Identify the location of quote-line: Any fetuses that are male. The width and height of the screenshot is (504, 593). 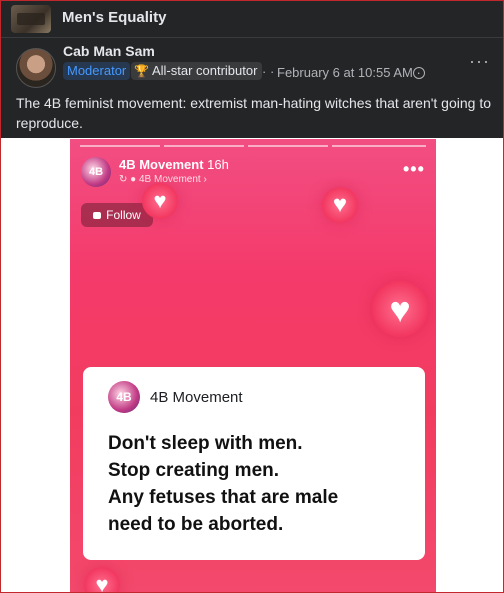
(223, 497).